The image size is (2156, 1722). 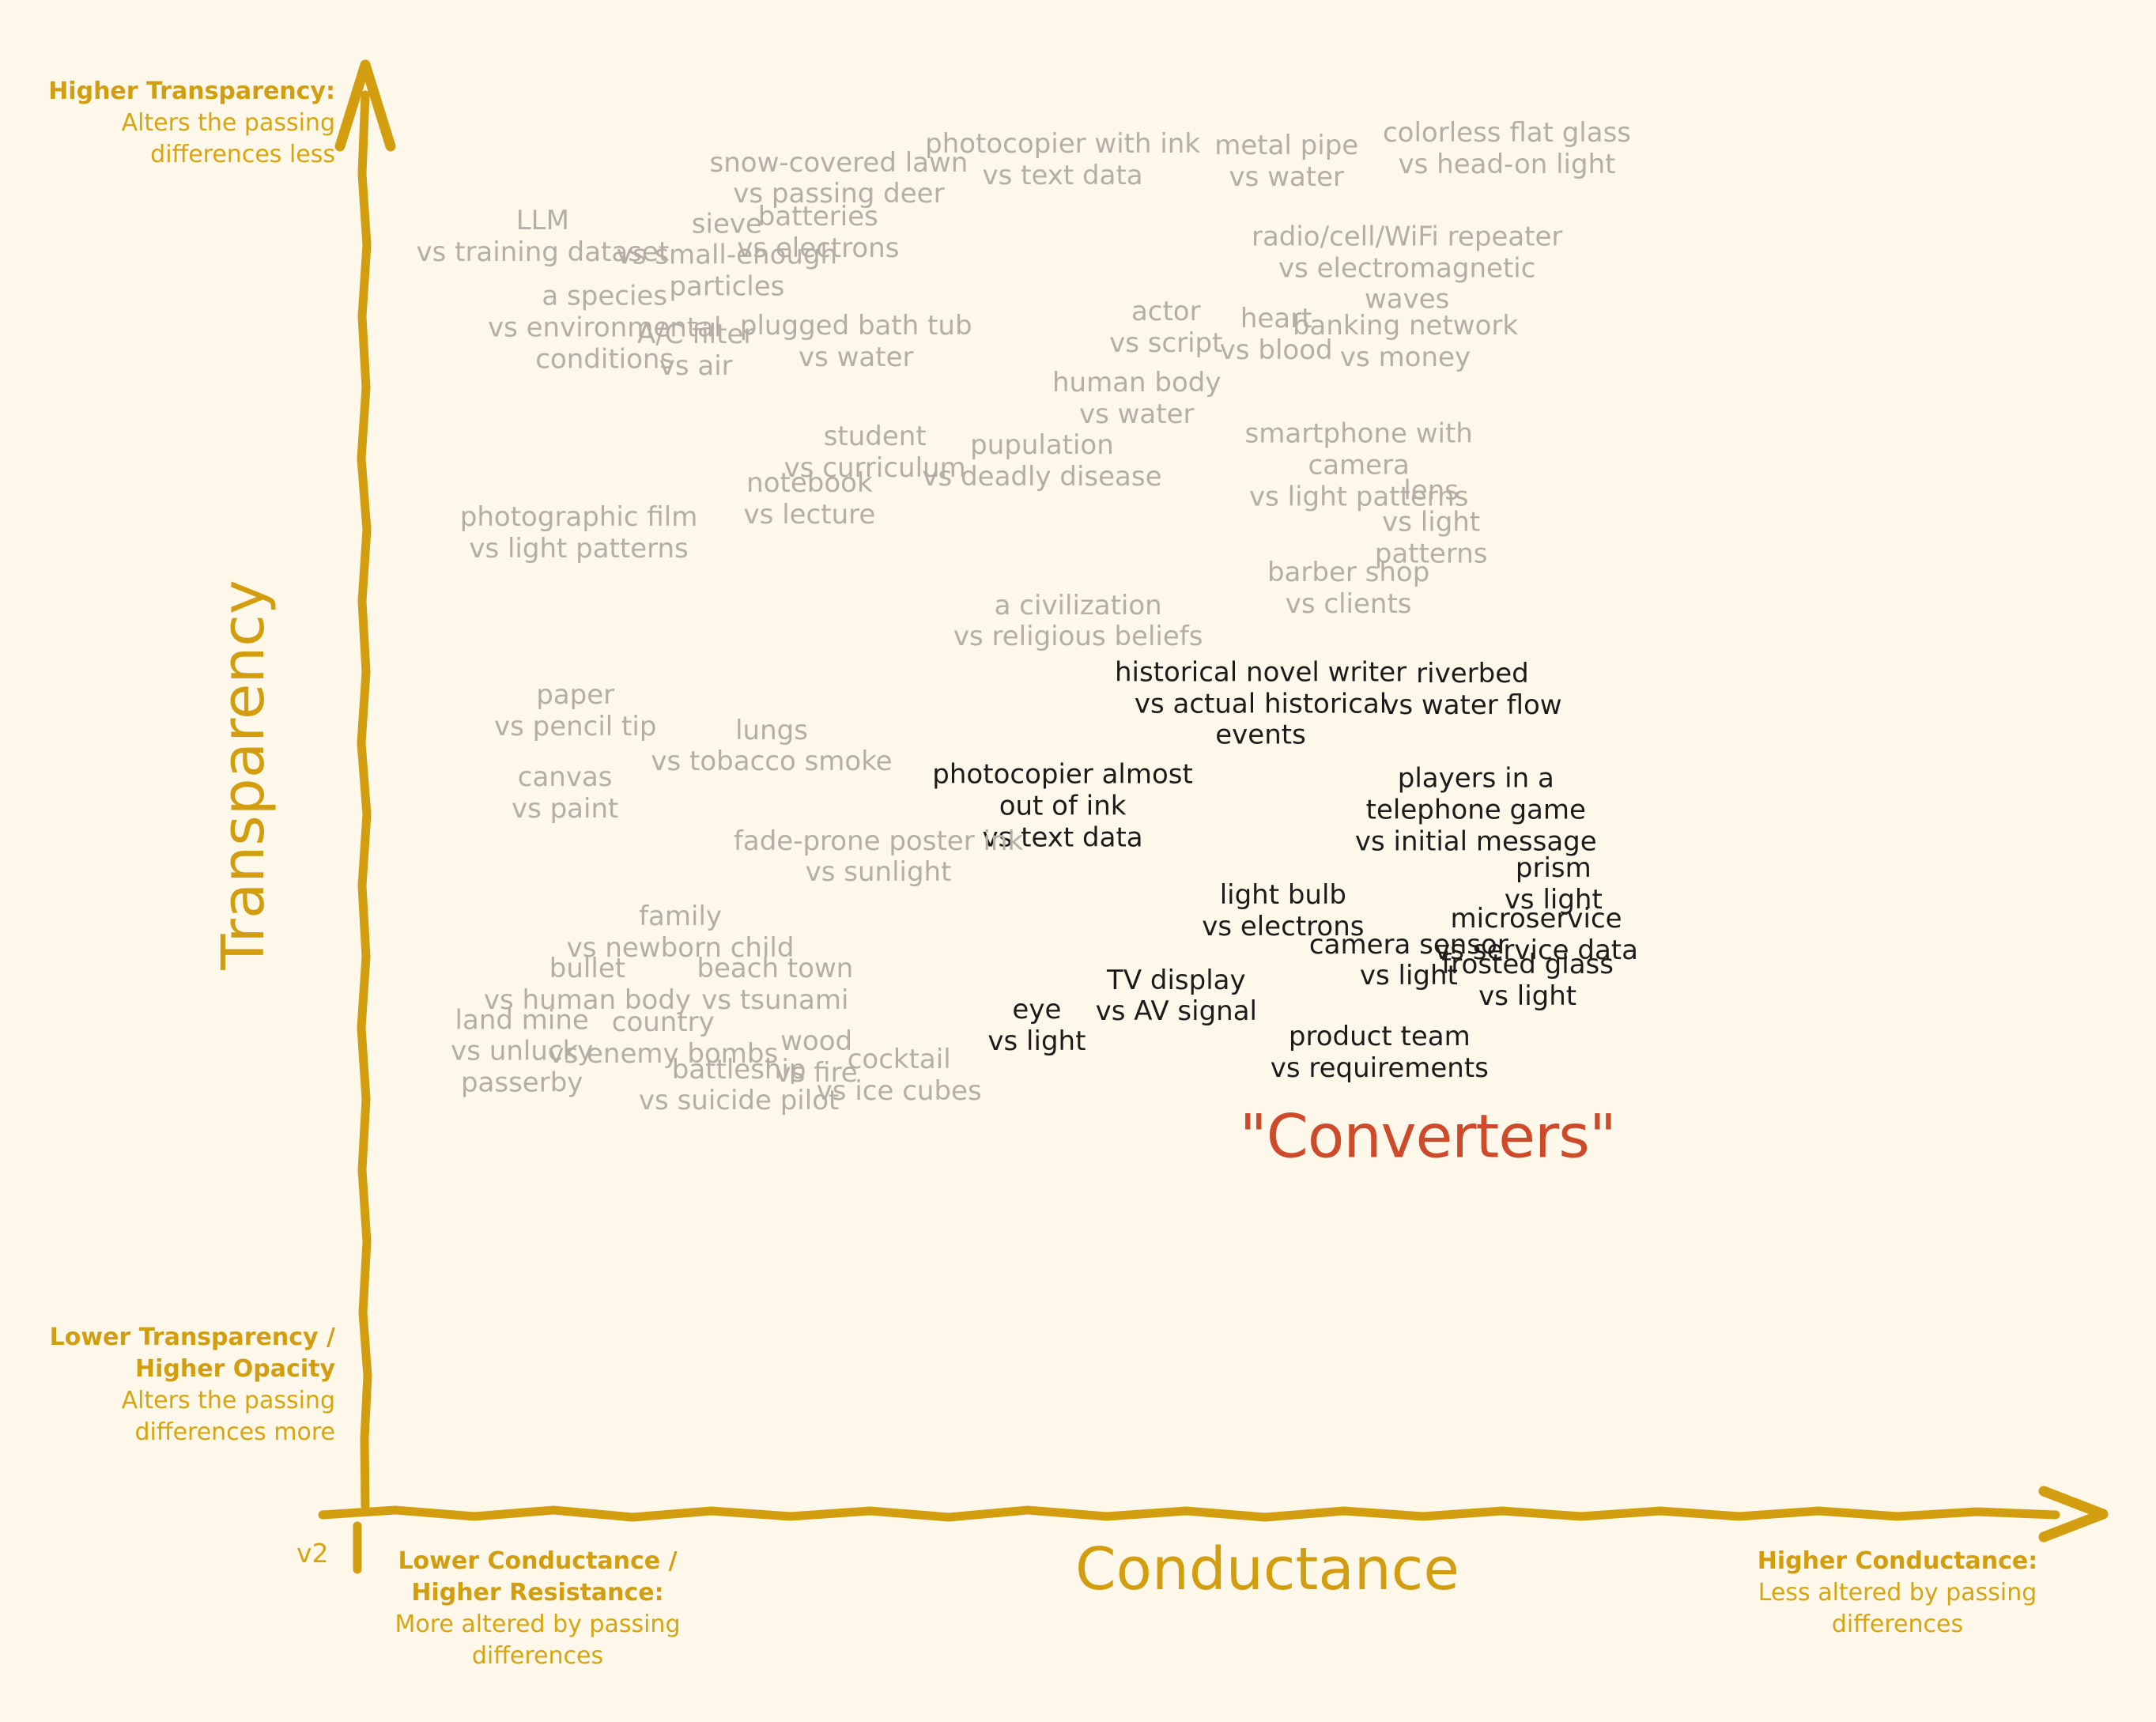 I want to click on x-axis-high-subtitle: Less altered by passing differences, so click(x=1897, y=1608).